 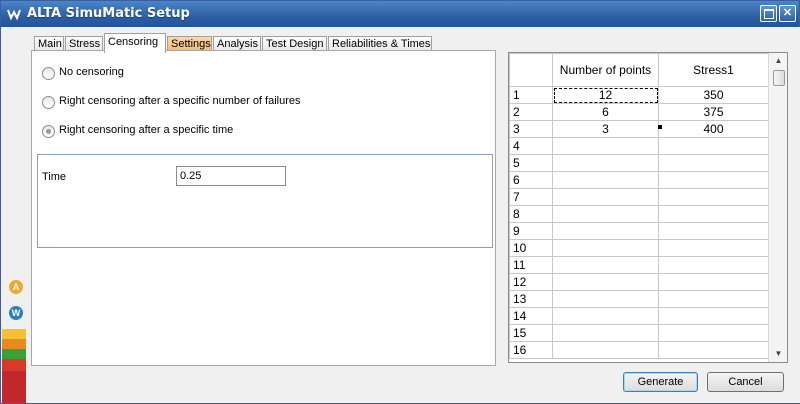 I want to click on table-row: 9, so click(x=639, y=231).